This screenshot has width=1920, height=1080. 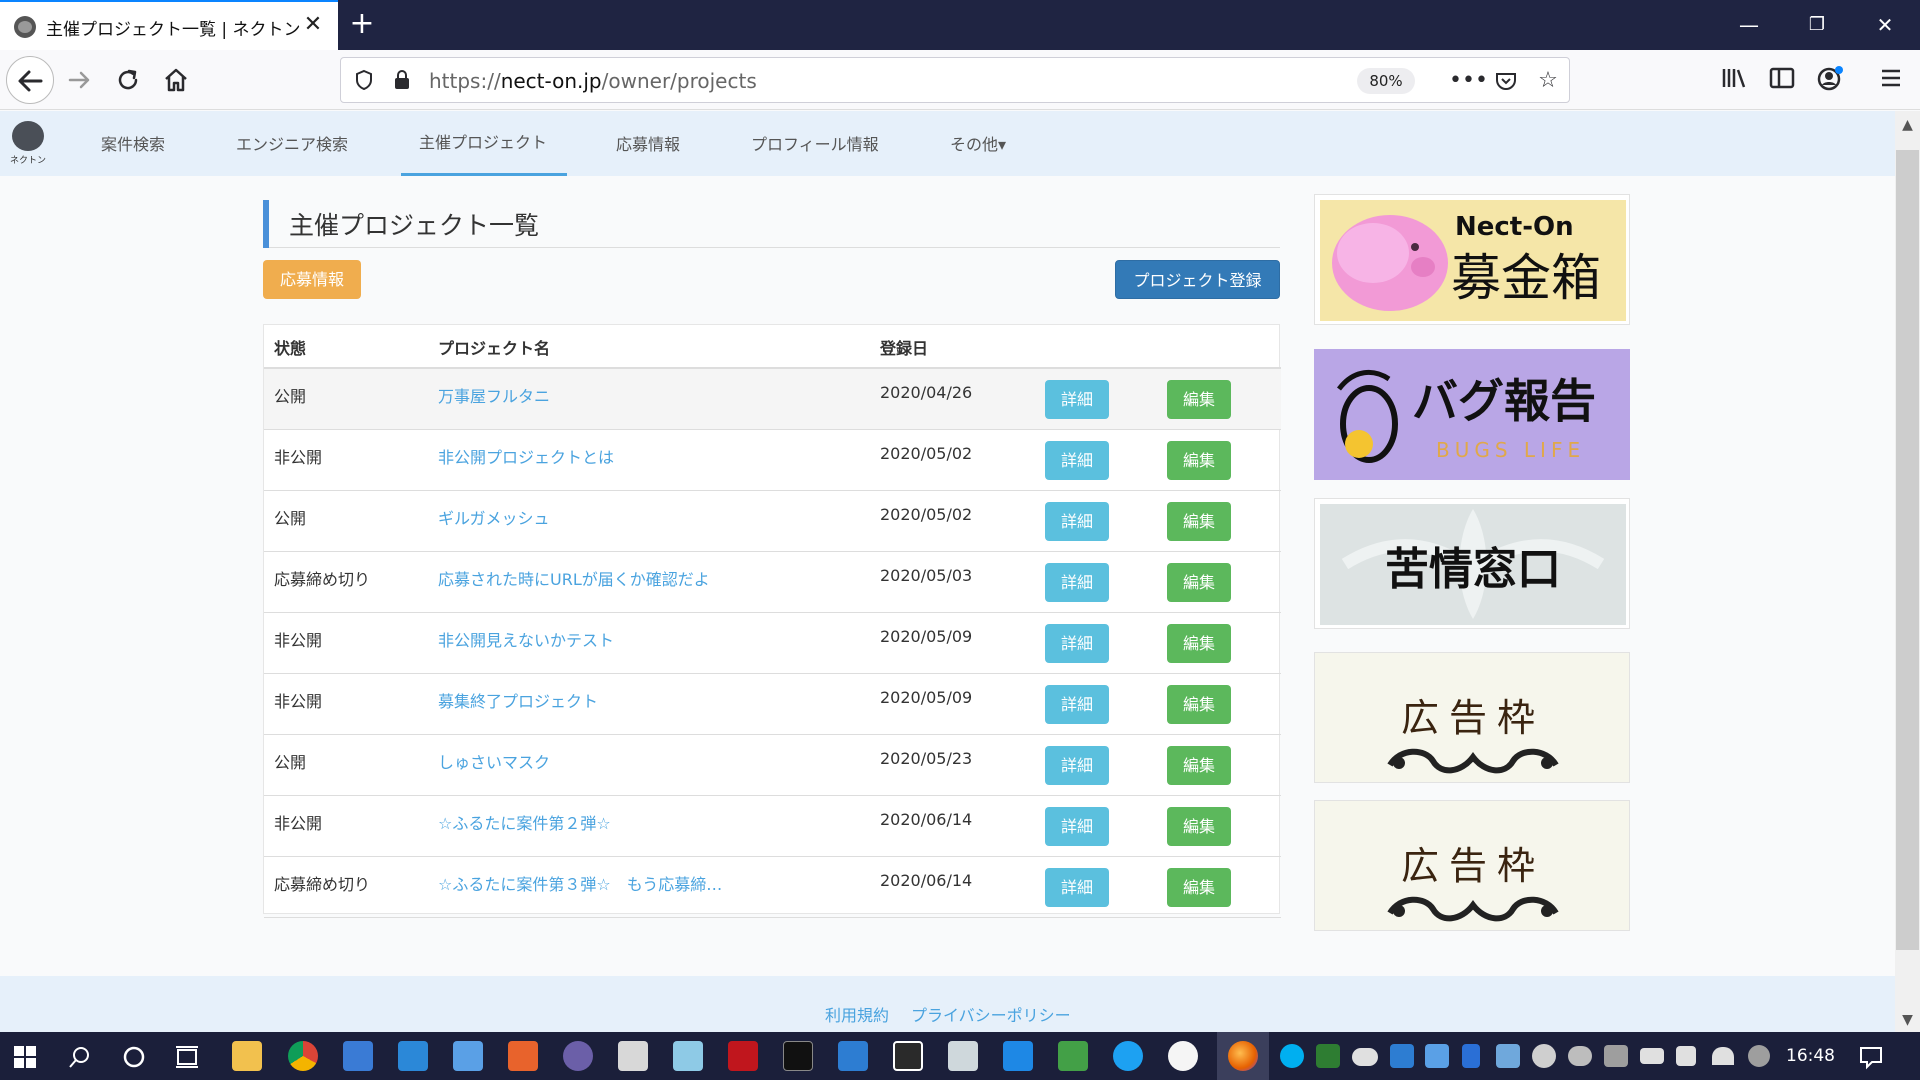 I want to click on wifi-tray-icon, so click(x=1723, y=1056).